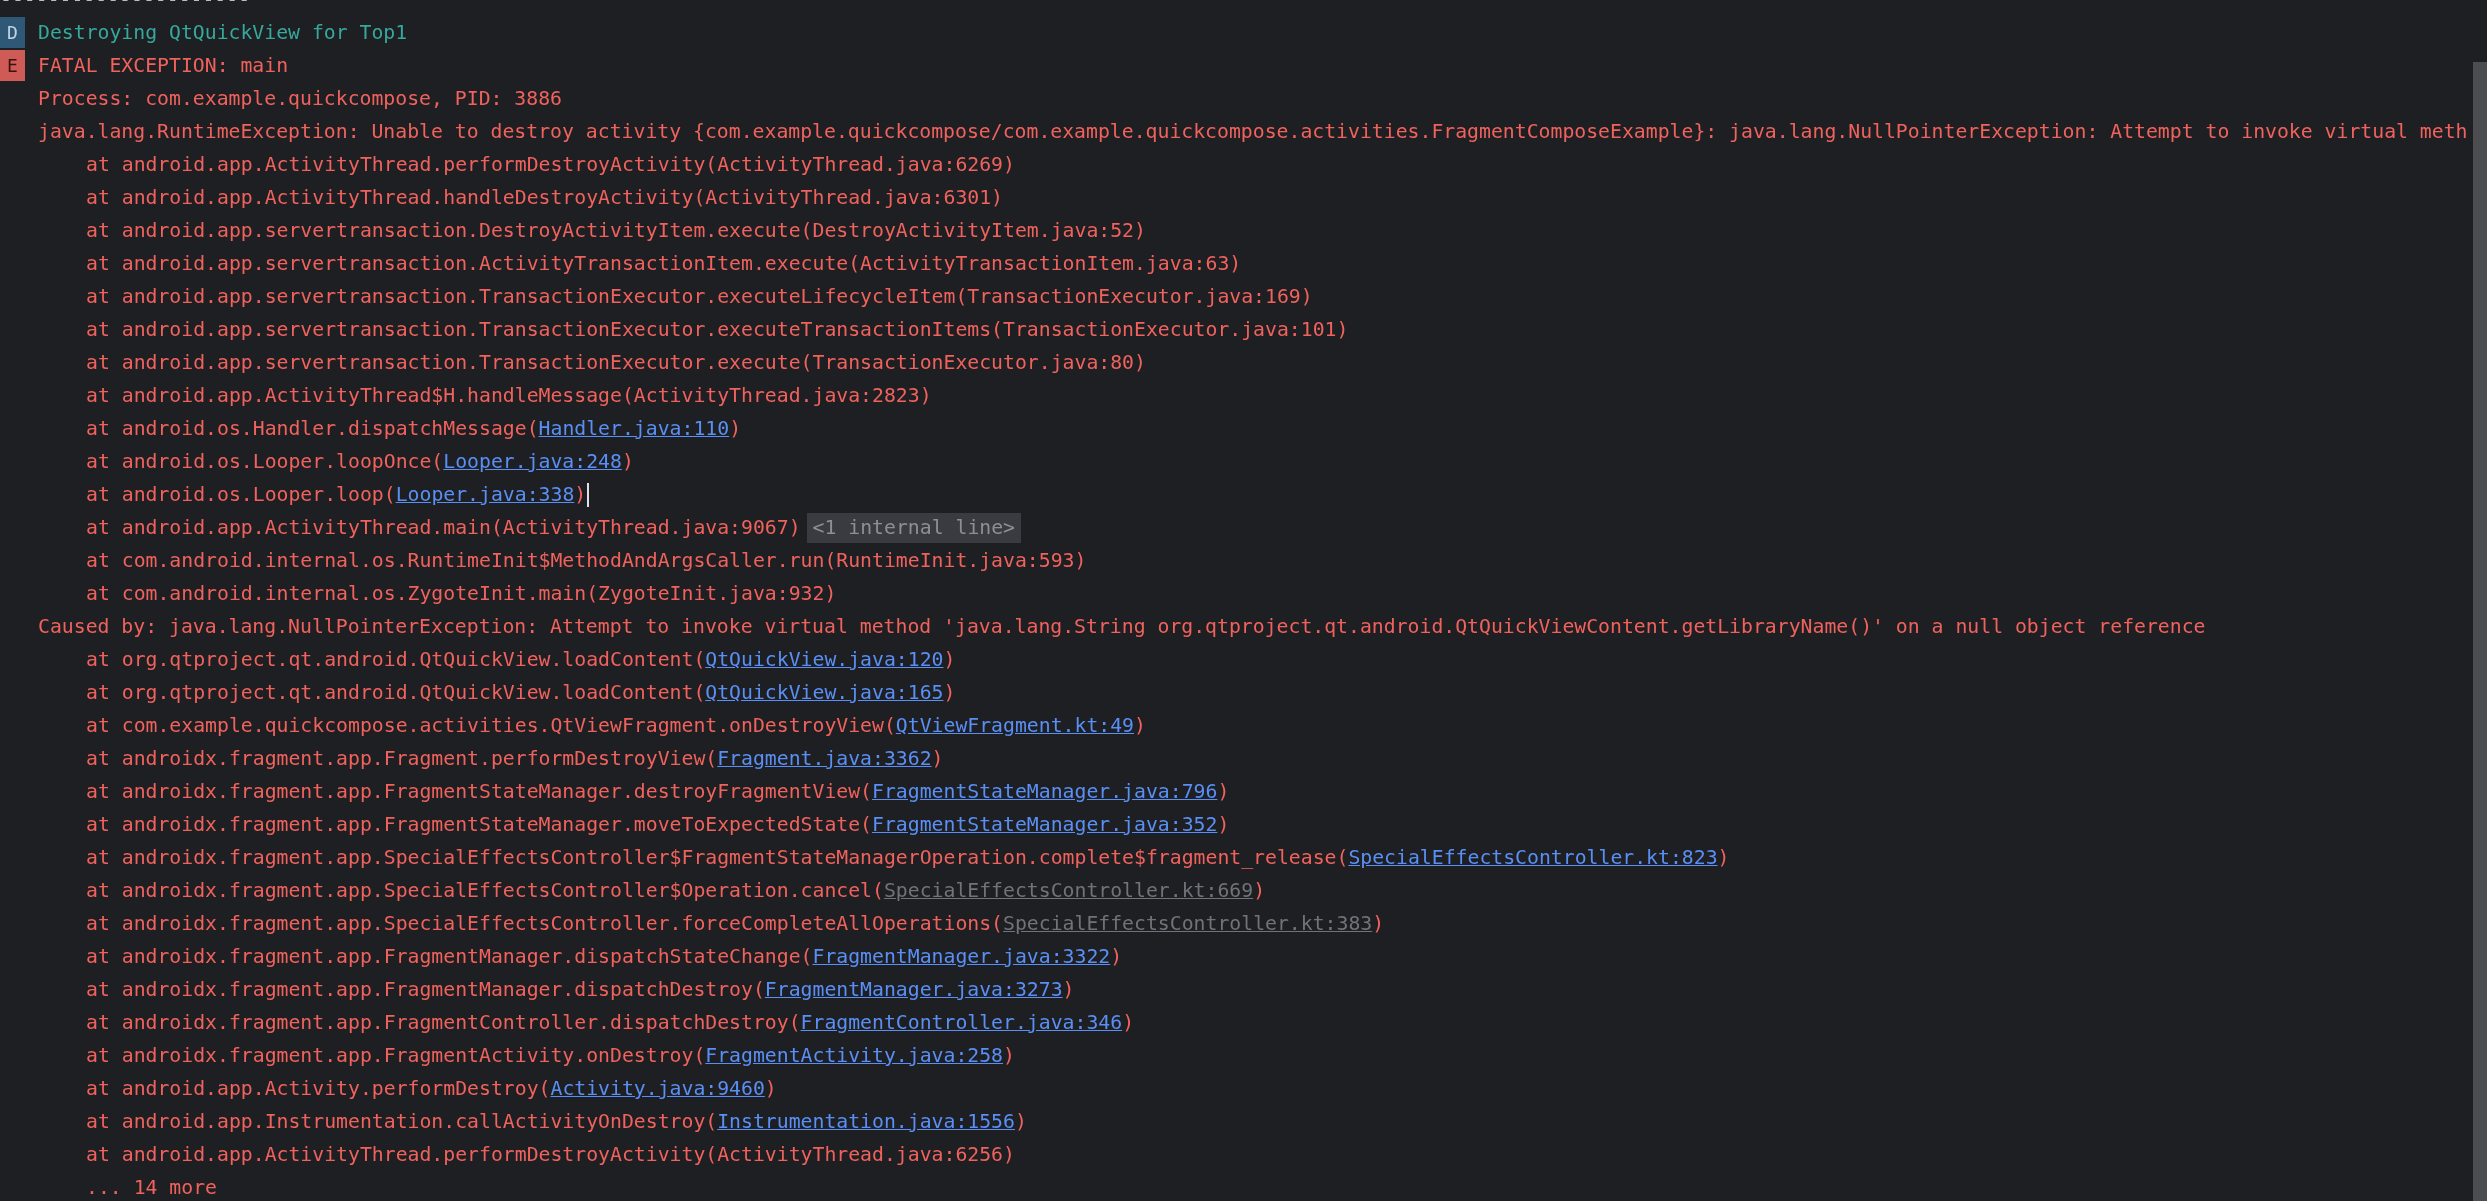 The height and width of the screenshot is (1201, 2487). What do you see at coordinates (437, 593) in the screenshot?
I see `stack-frame: at com.android.internal.os.ZygoteInit.main(ZygoteInit.java:932)` at bounding box center [437, 593].